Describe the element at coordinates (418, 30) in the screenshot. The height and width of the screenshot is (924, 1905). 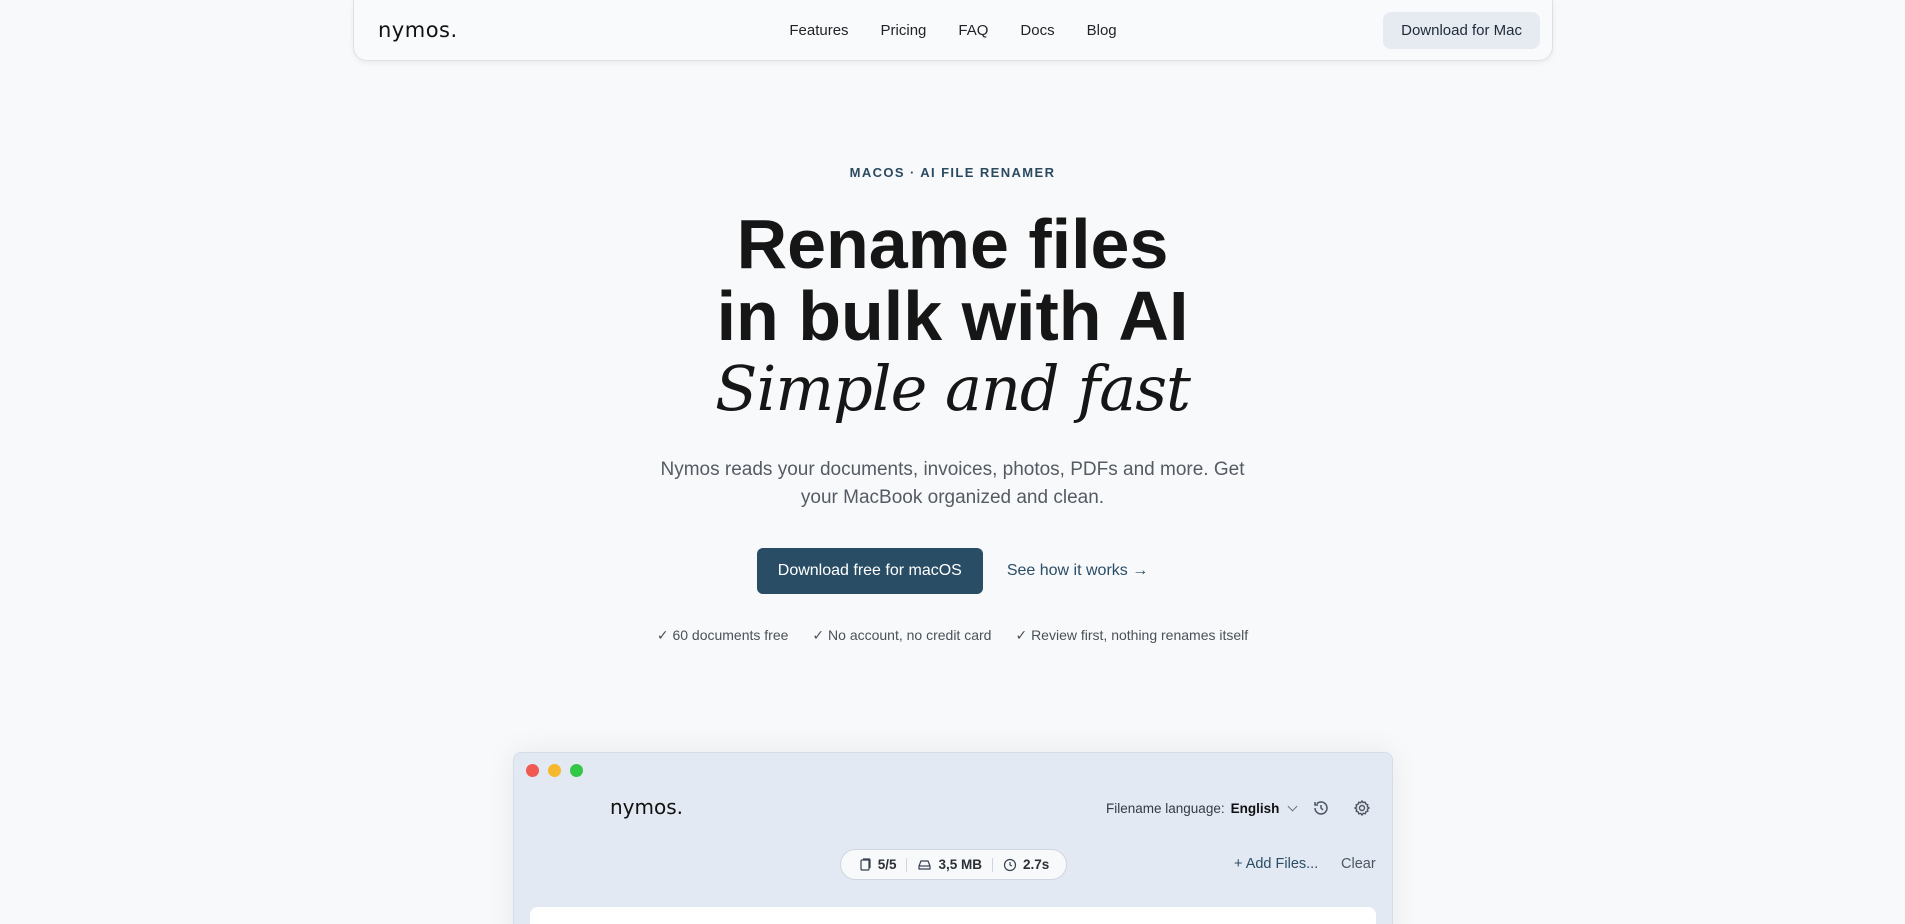
I see `logo: nymos.` at that location.